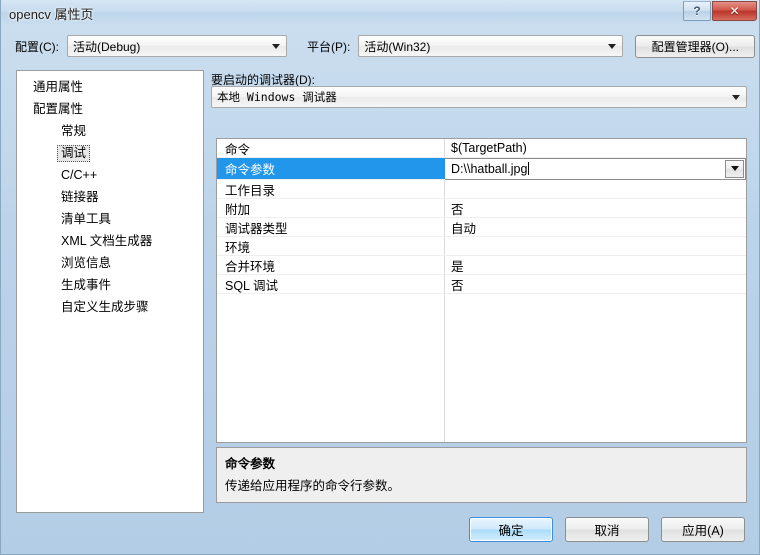  What do you see at coordinates (37, 46) in the screenshot?
I see `configuration-label: 配置(C):` at bounding box center [37, 46].